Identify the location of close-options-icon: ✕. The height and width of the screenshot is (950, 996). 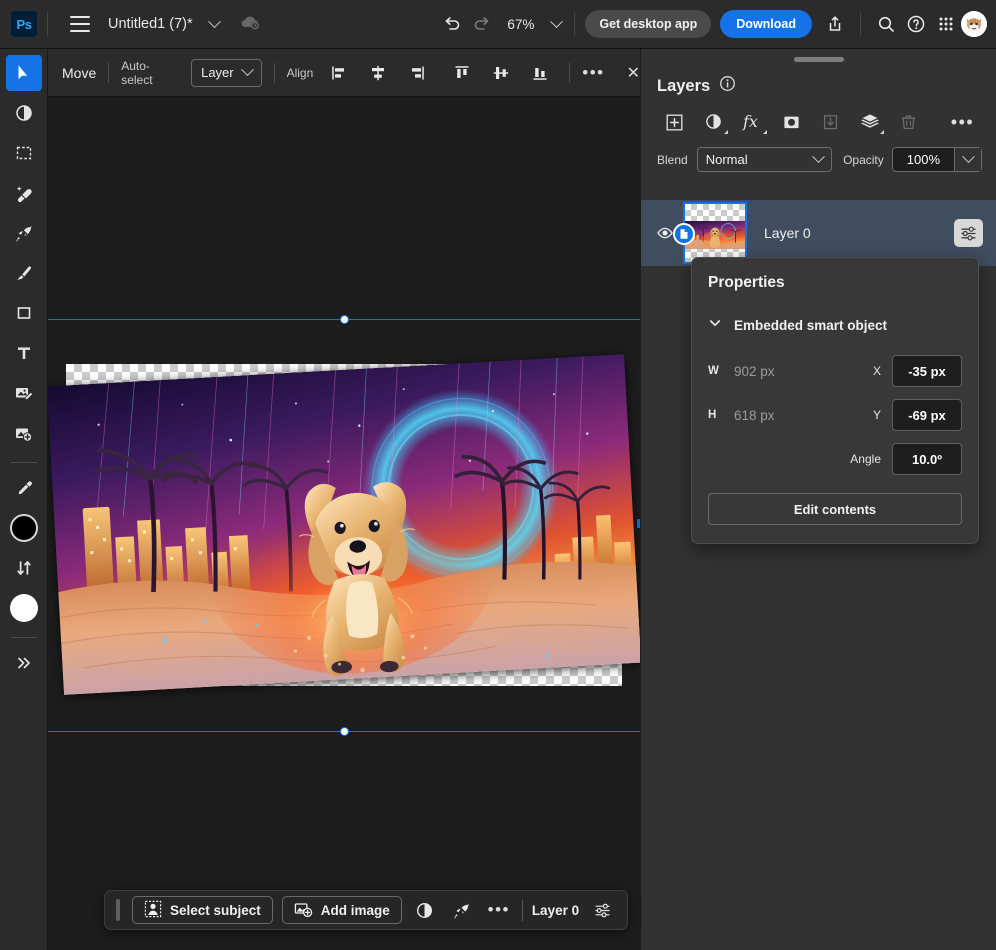
(633, 73).